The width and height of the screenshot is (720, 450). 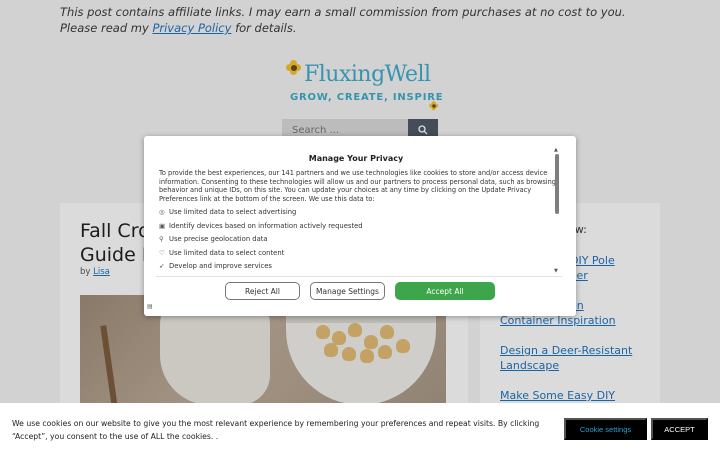 I want to click on reject-all-button: Reject All, so click(x=262, y=291).